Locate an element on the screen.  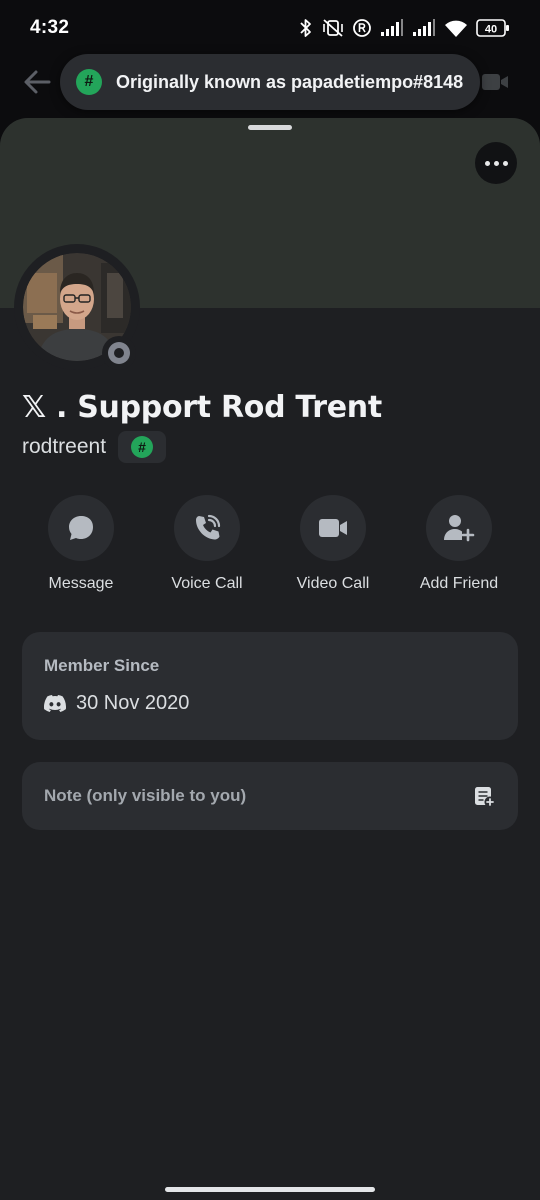
hashtag-badge: # is located at coordinates (142, 447).